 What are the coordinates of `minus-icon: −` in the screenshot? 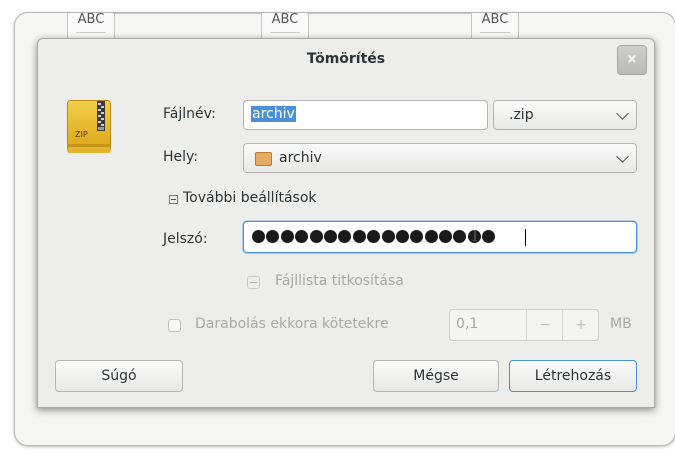 It's located at (545, 325).